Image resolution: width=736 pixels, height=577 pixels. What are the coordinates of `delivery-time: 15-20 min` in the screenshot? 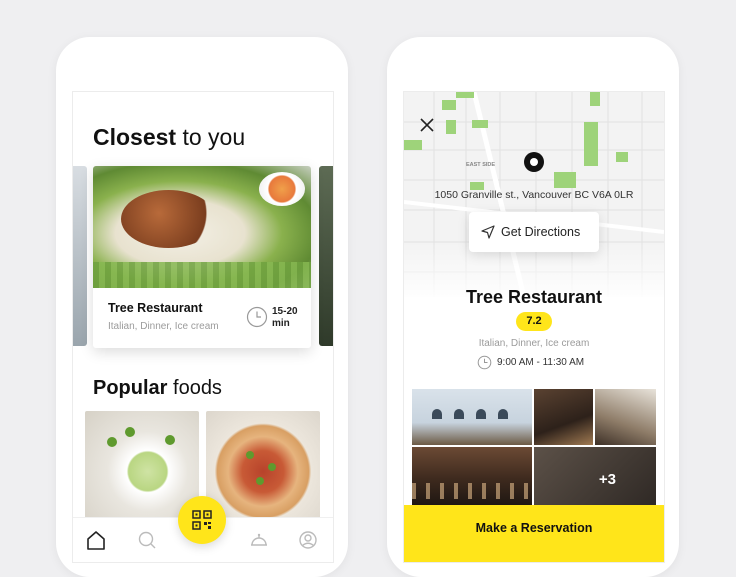 It's located at (289, 318).